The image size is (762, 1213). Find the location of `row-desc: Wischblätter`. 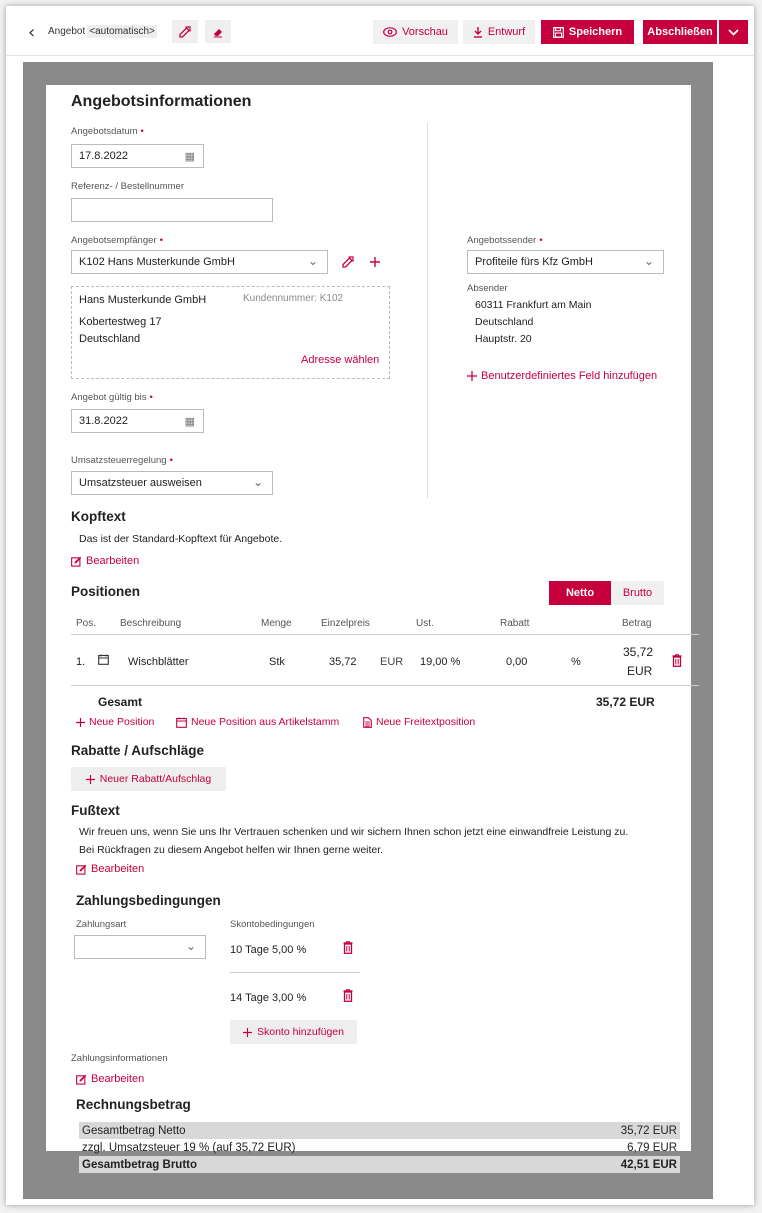

row-desc: Wischblätter is located at coordinates (158, 662).